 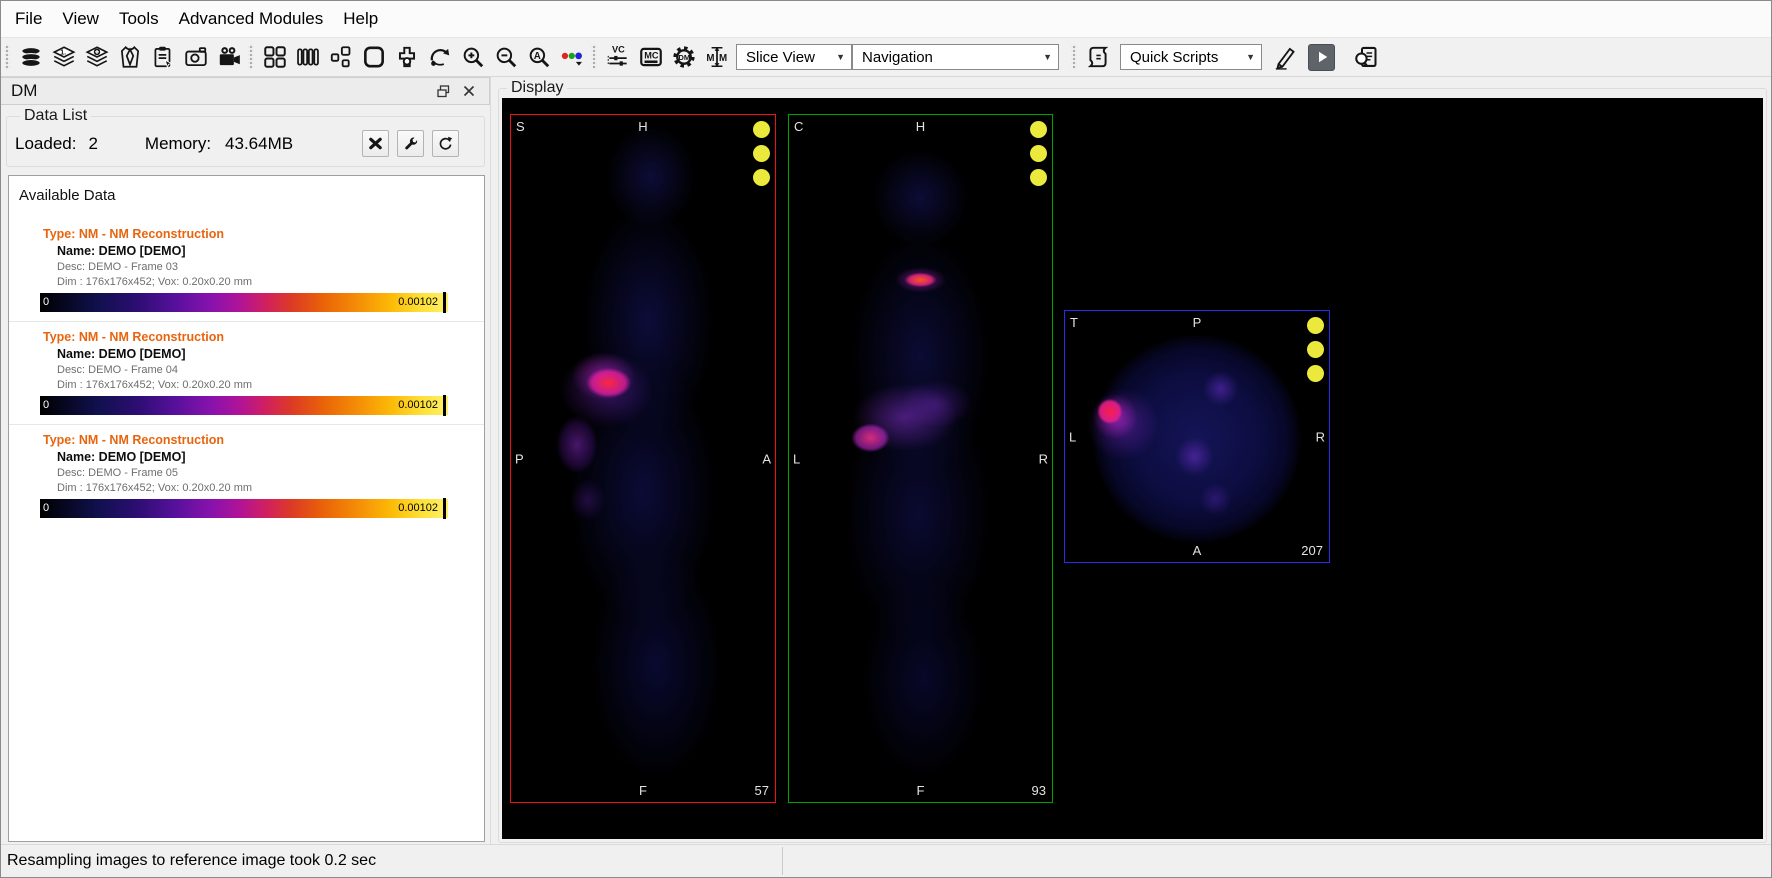 What do you see at coordinates (920, 790) in the screenshot?
I see `orientation-label-foot: F` at bounding box center [920, 790].